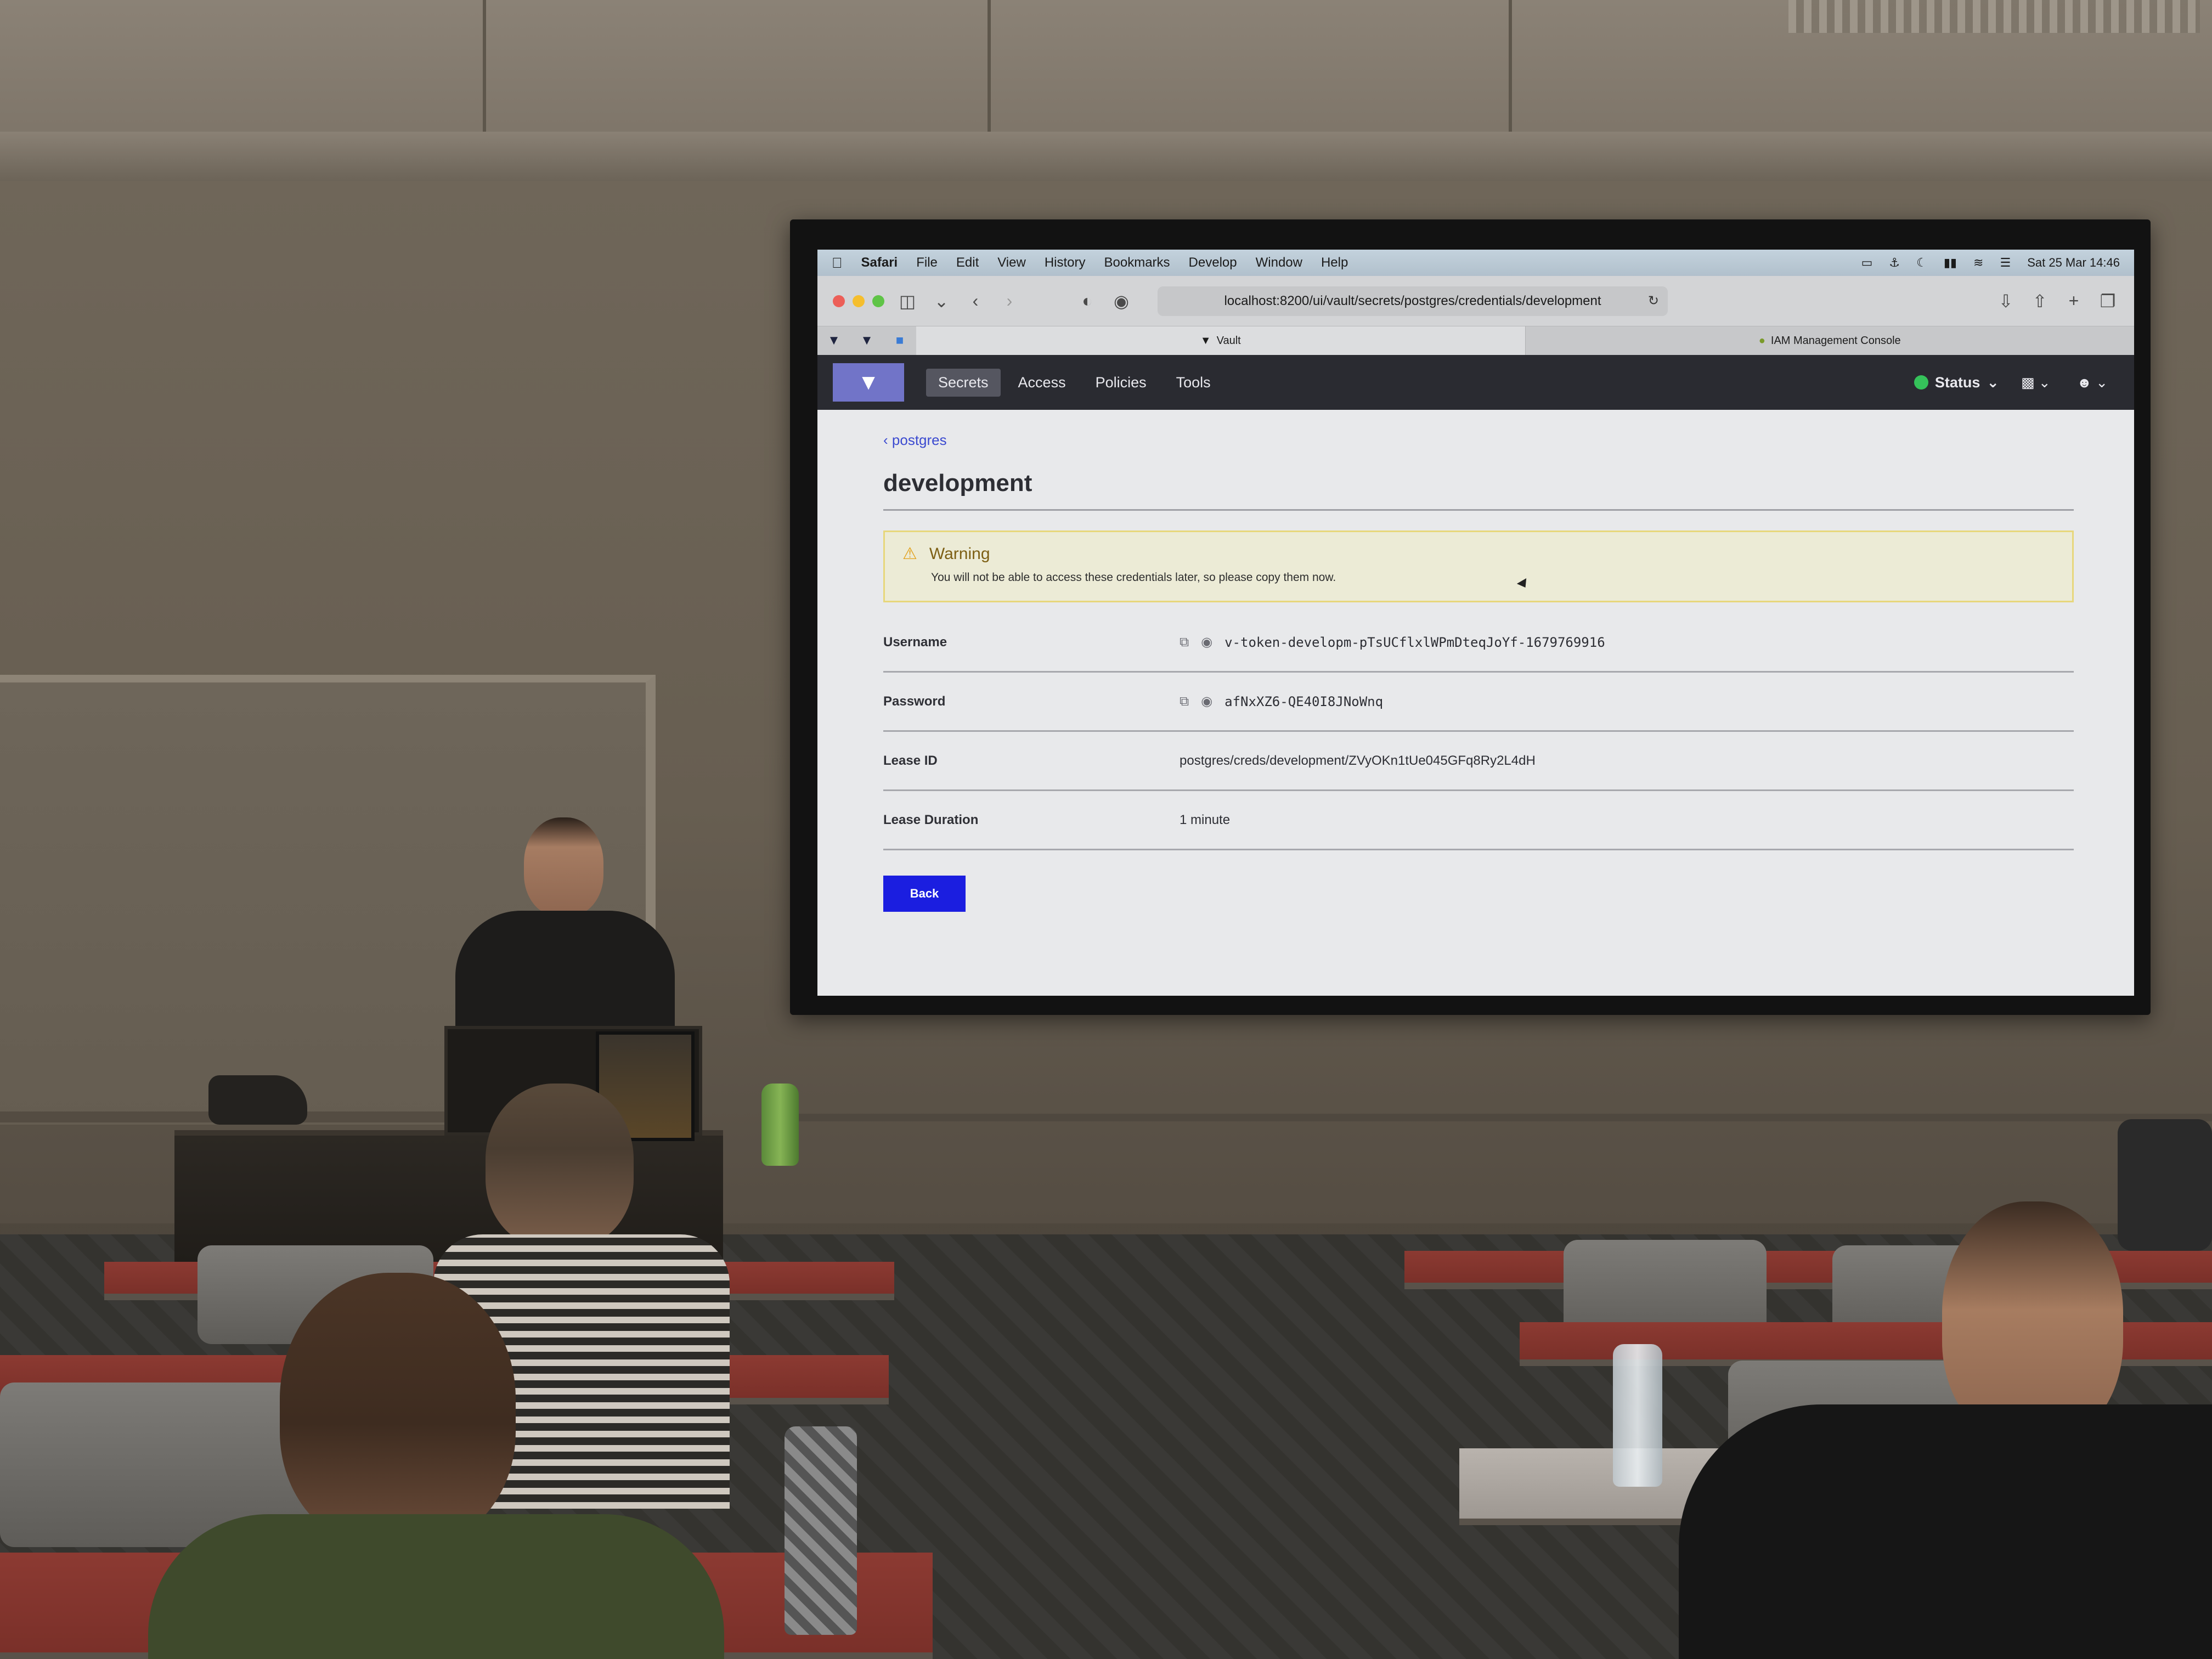  I want to click on back-button: Back, so click(924, 894).